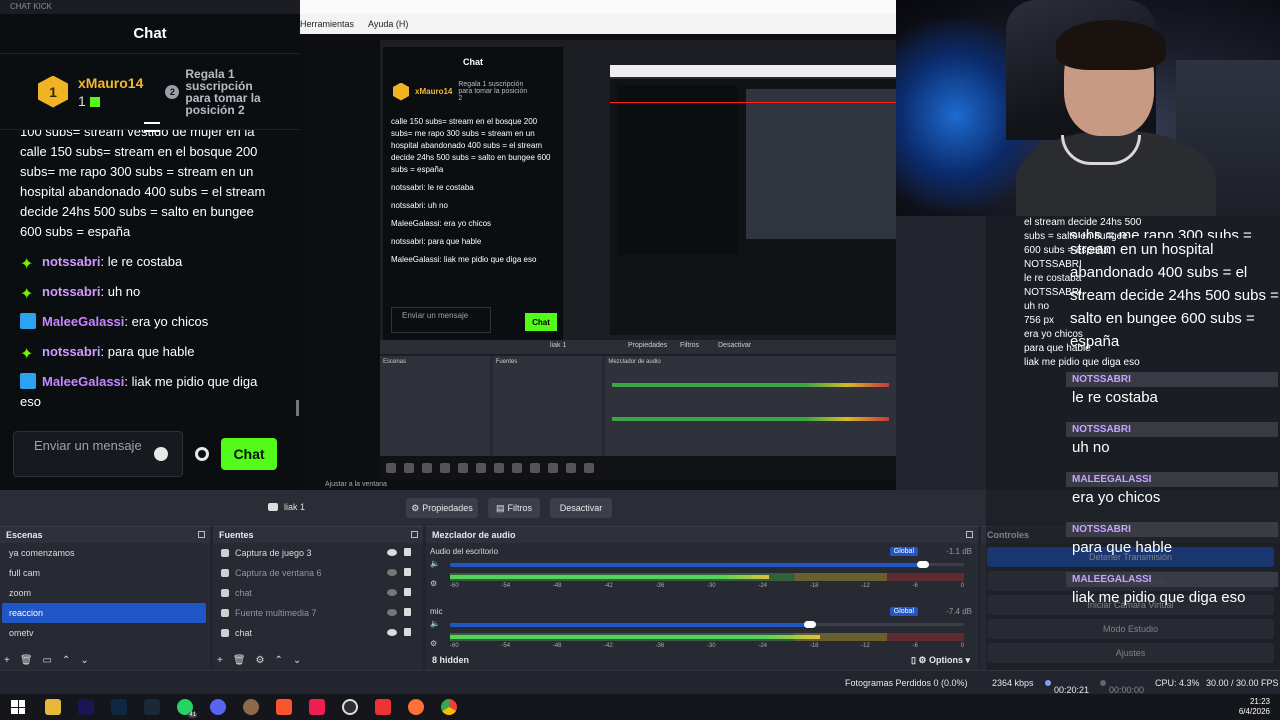  What do you see at coordinates (260, 660) in the screenshot?
I see `source-settings-icon: ⚙` at bounding box center [260, 660].